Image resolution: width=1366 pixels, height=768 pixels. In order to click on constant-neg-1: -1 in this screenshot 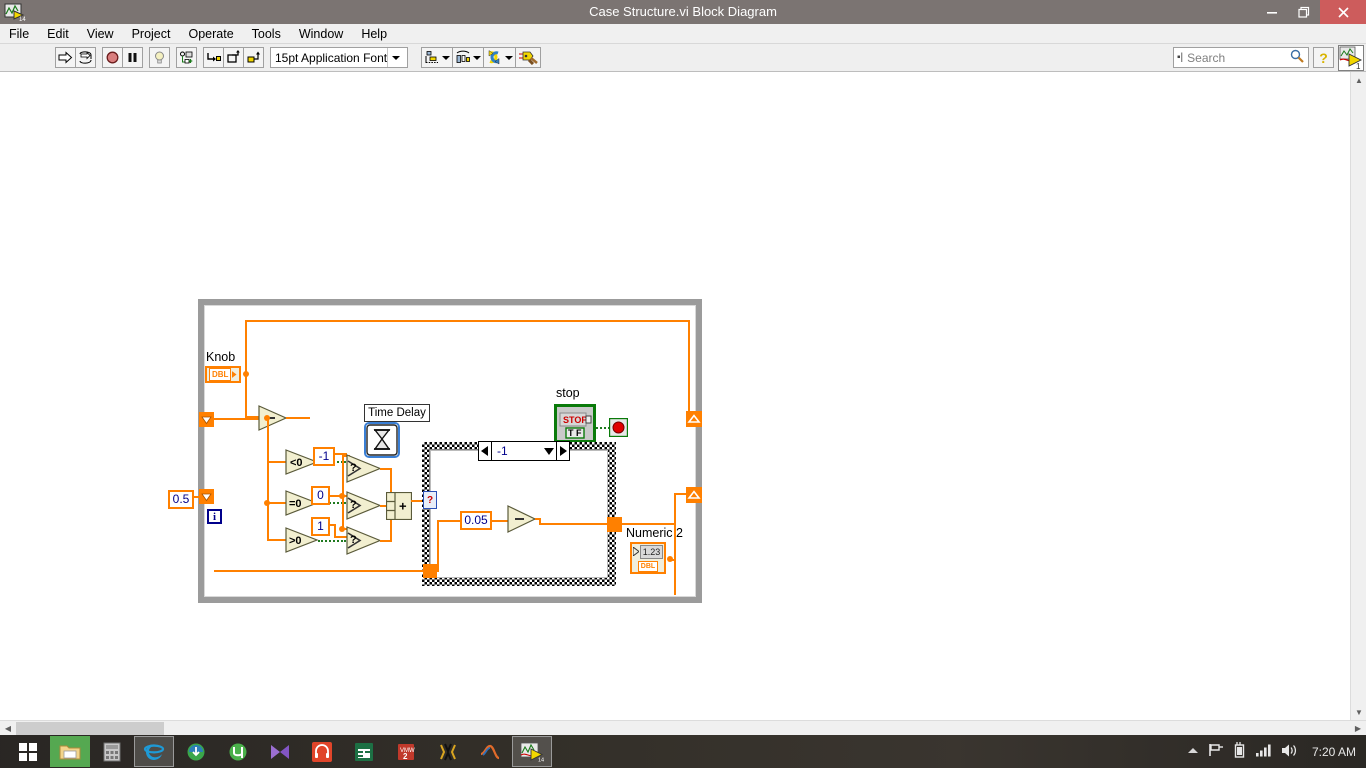, I will do `click(324, 456)`.